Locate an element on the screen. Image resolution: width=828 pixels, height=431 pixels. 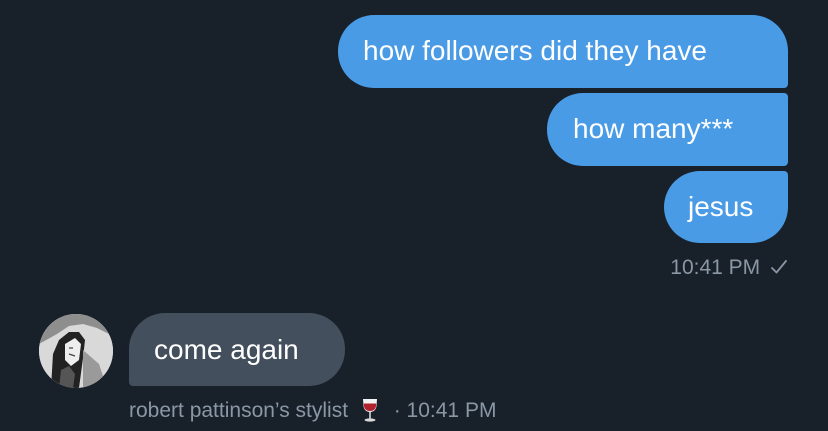
message-text: how followers did they have is located at coordinates (535, 50).